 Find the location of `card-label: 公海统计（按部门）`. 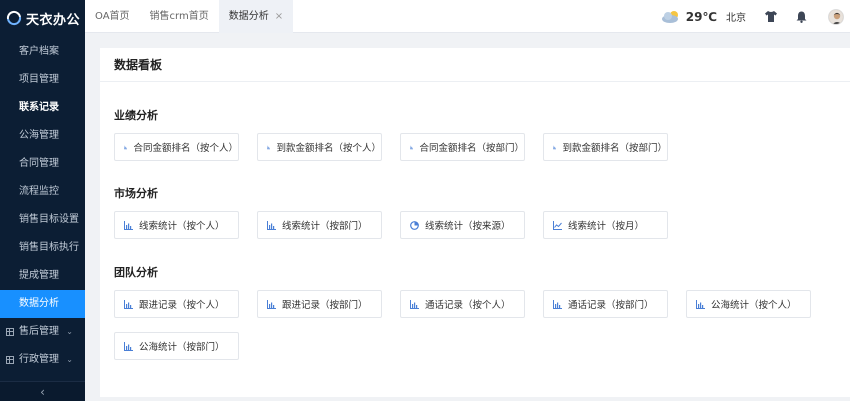

card-label: 公海统计（按部门） is located at coordinates (182, 347).